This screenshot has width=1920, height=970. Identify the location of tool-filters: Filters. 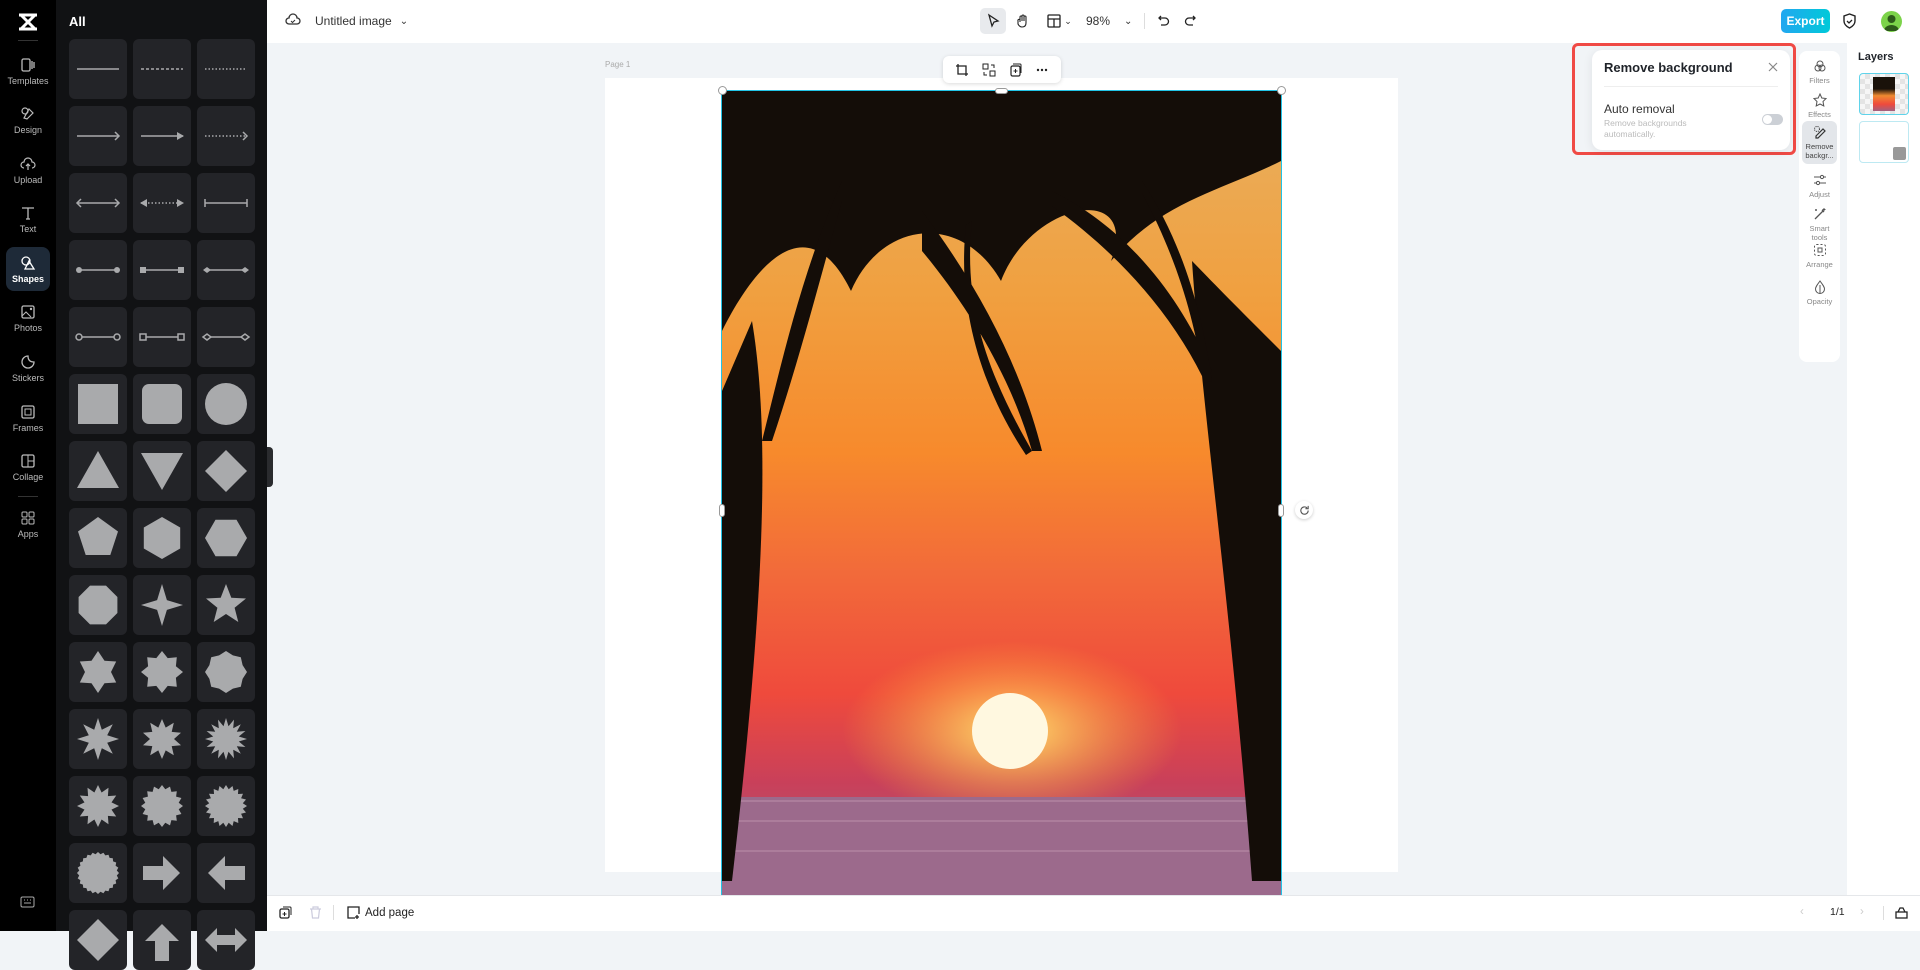
(1819, 72).